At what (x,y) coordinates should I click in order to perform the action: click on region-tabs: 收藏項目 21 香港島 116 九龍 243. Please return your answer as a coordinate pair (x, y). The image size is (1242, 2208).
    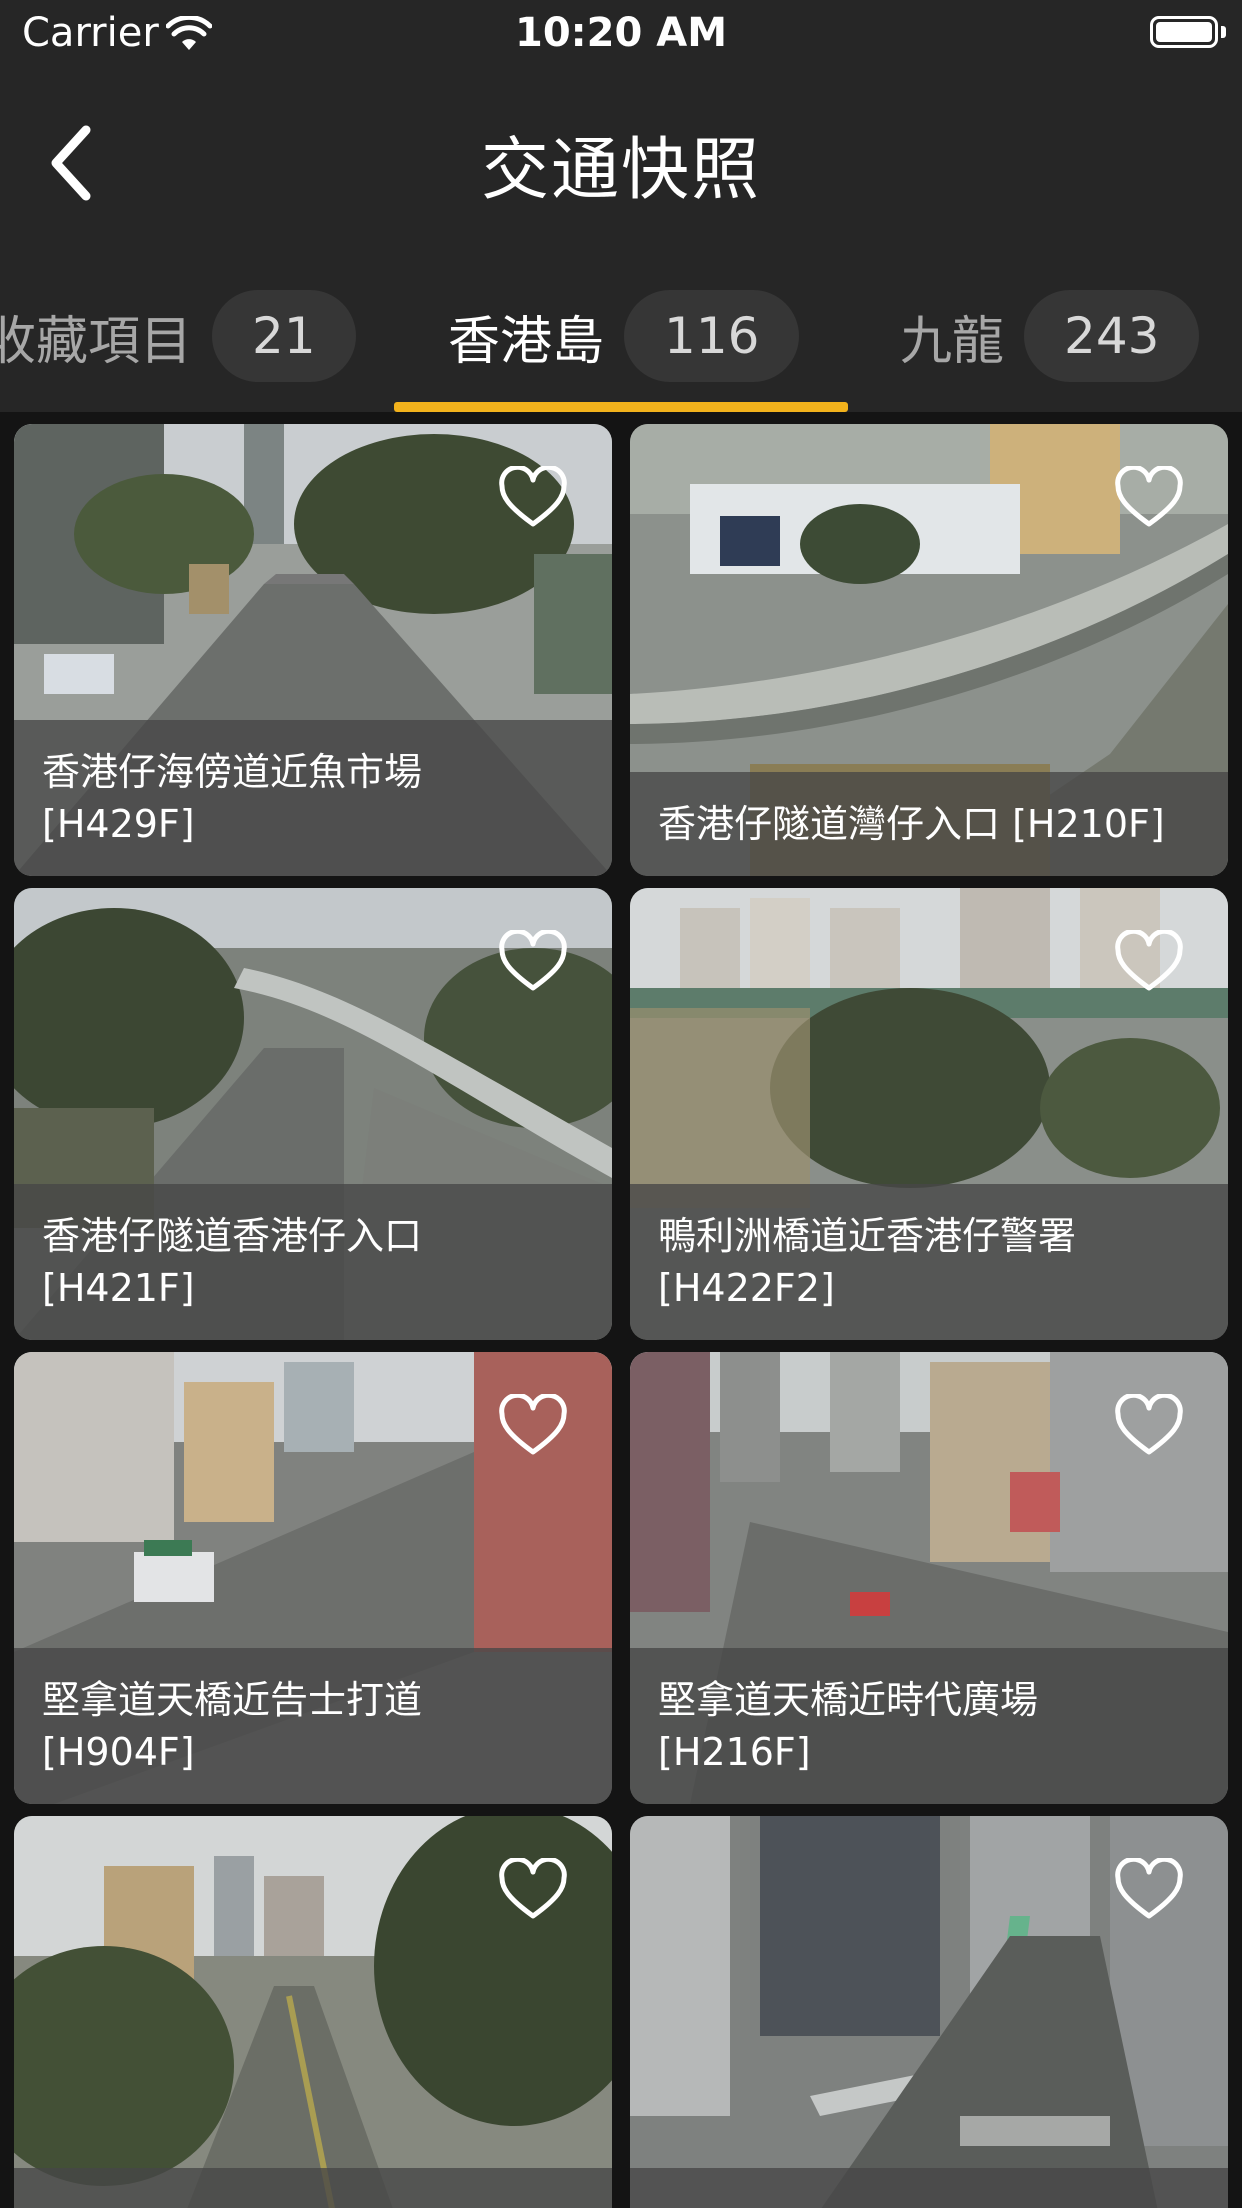
    Looking at the image, I should click on (621, 340).